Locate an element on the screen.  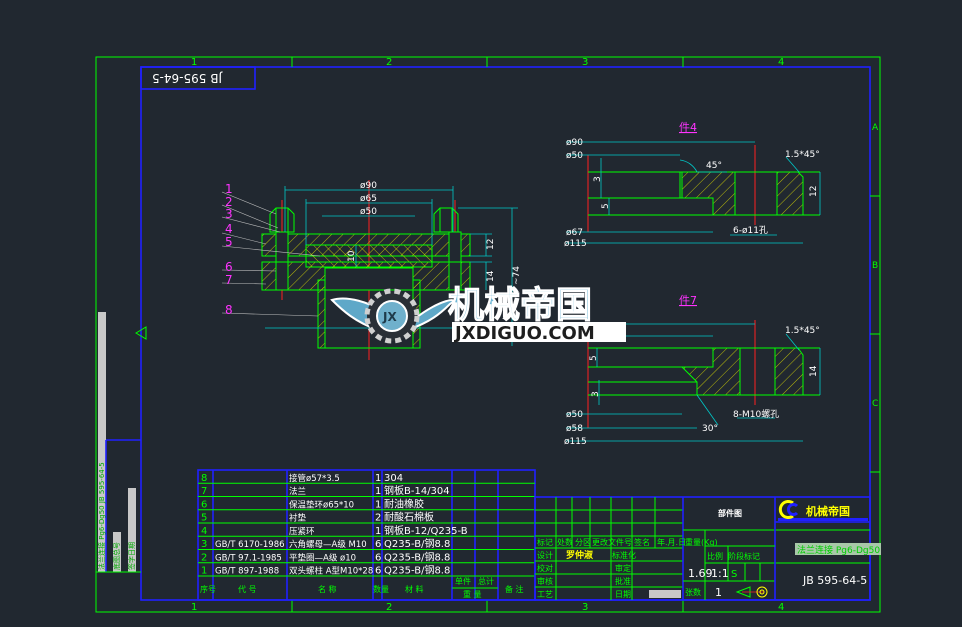
zone-col-3-bottom: 3 is located at coordinates (585, 607).